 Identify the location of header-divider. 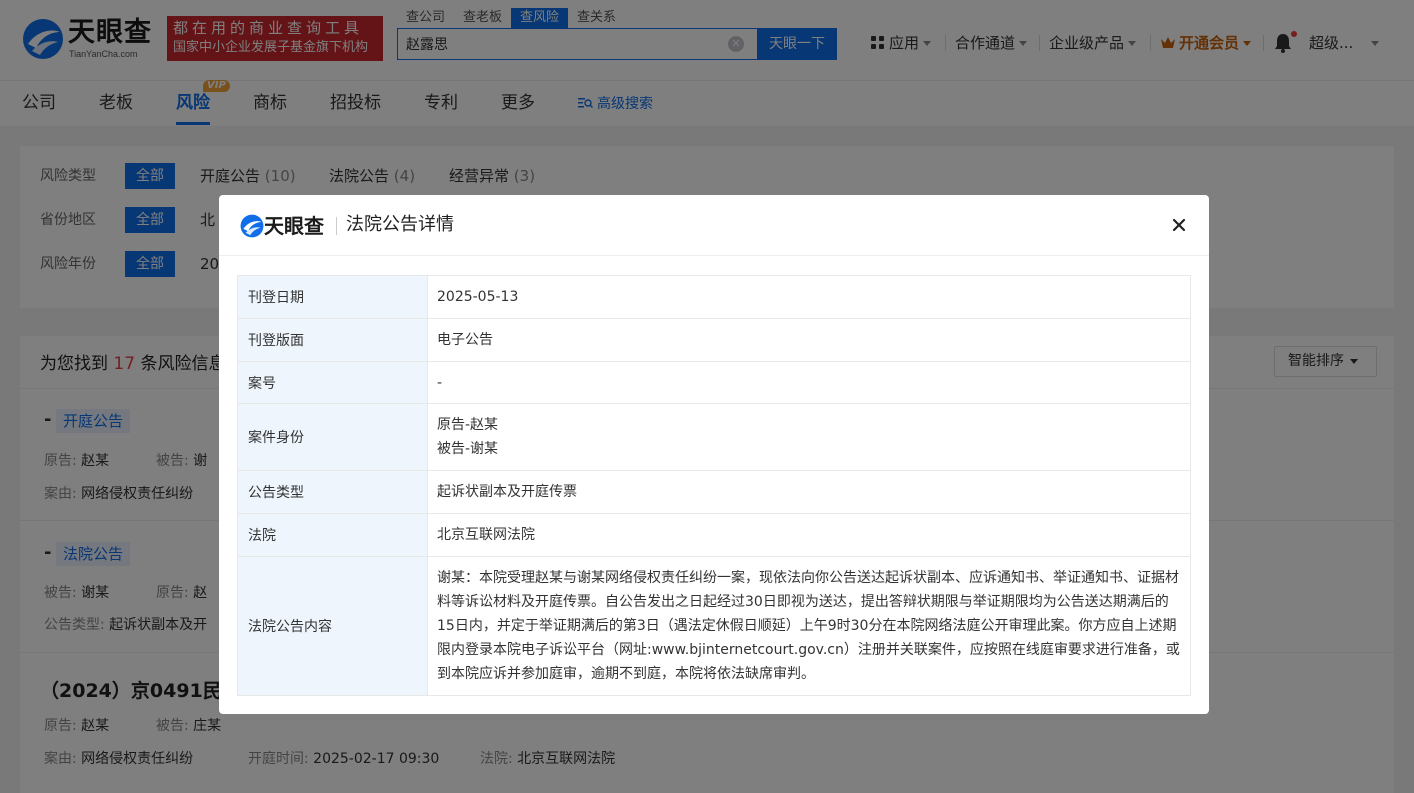
(336, 226).